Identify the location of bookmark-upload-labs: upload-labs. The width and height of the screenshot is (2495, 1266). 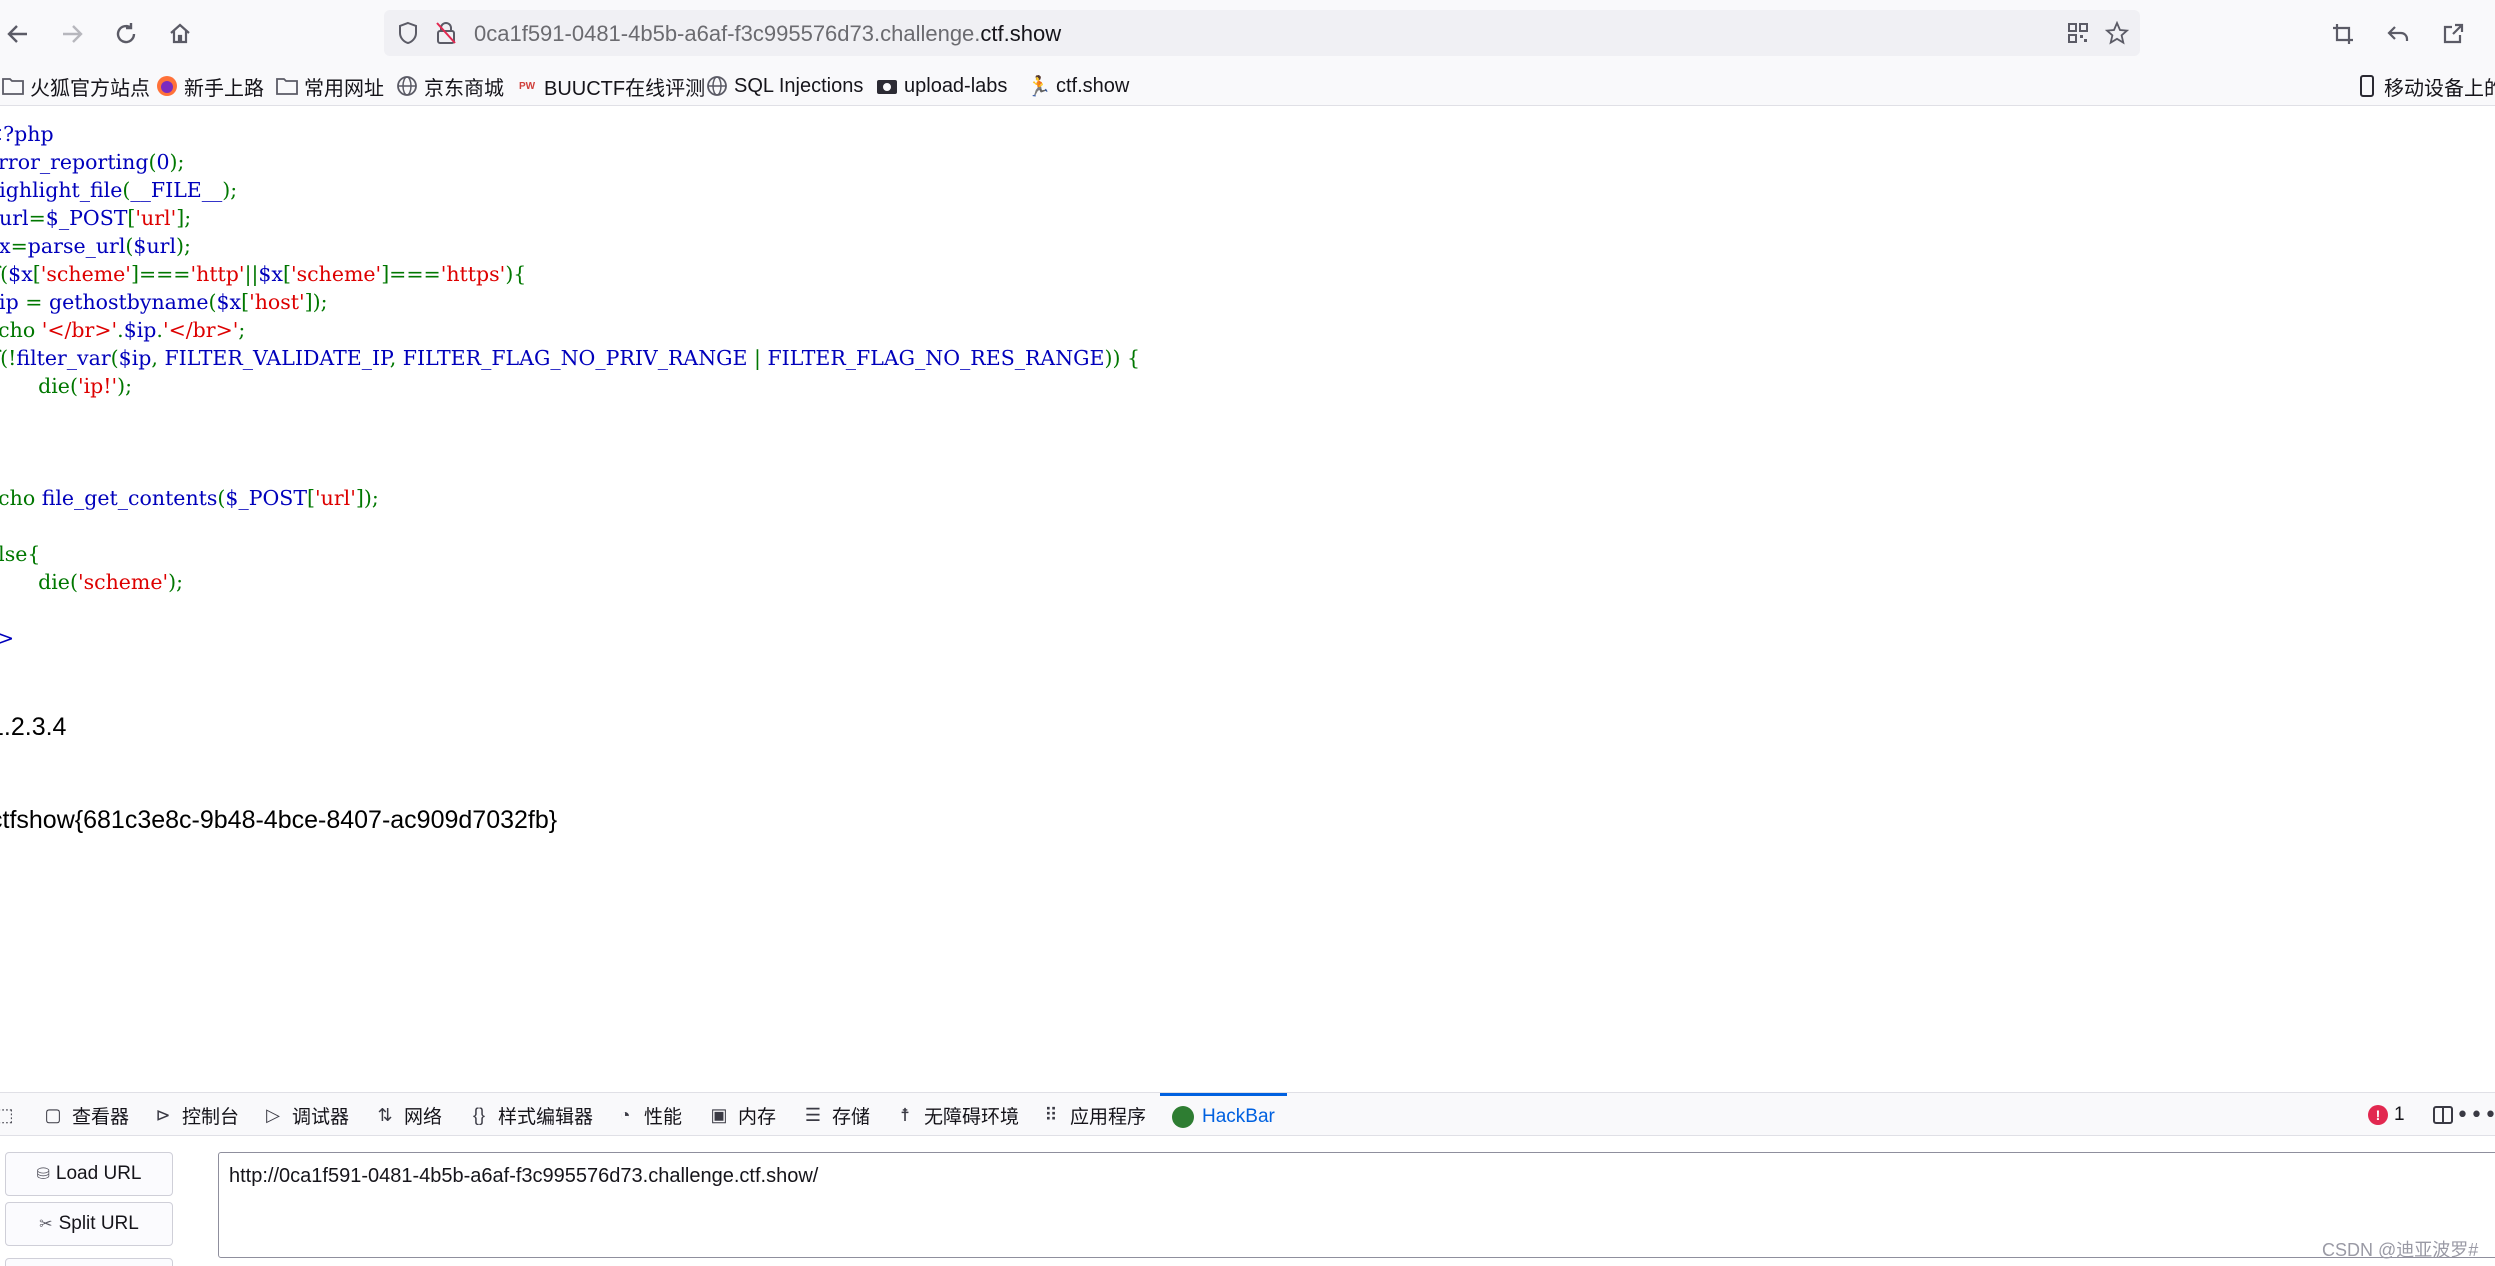
(941, 86).